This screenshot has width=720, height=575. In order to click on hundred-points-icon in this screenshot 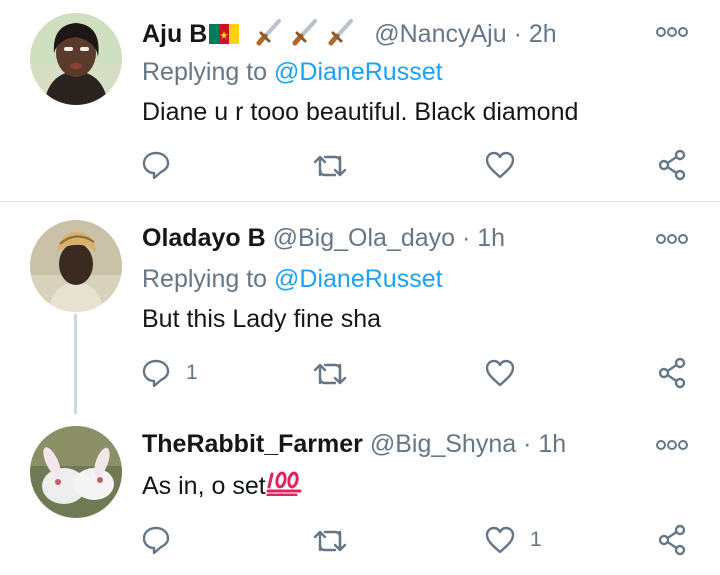, I will do `click(284, 483)`.